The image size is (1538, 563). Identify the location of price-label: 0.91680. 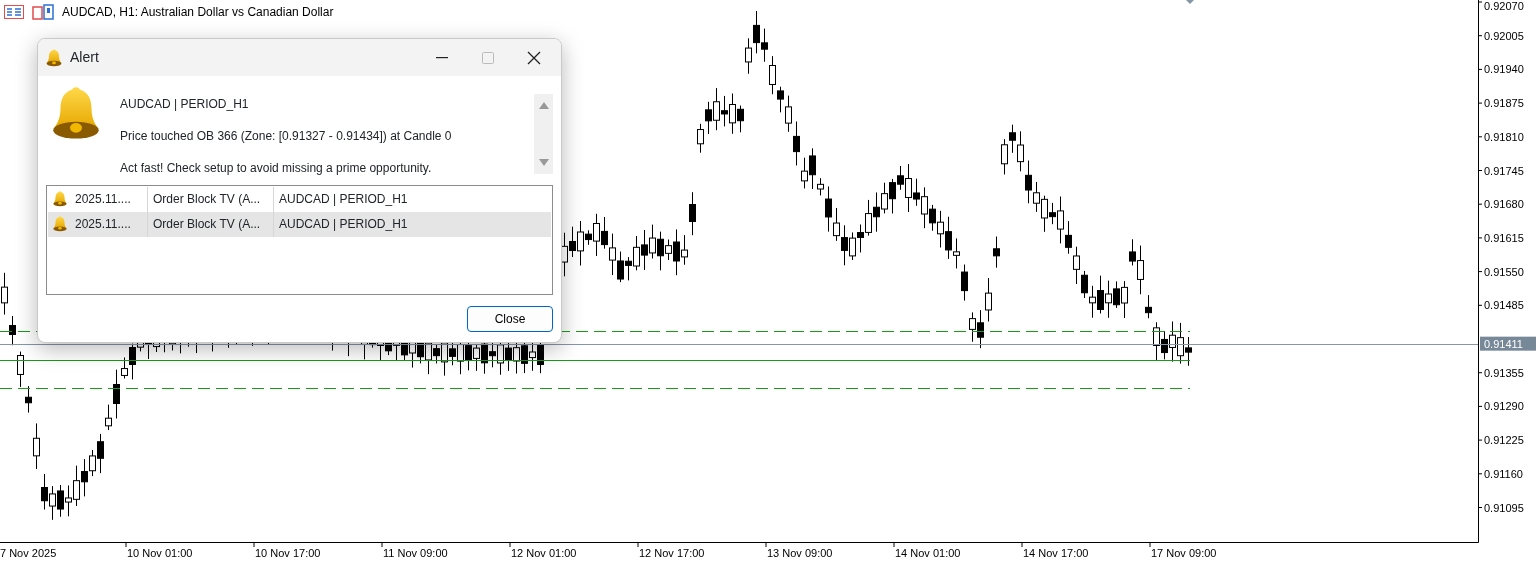
(1504, 204).